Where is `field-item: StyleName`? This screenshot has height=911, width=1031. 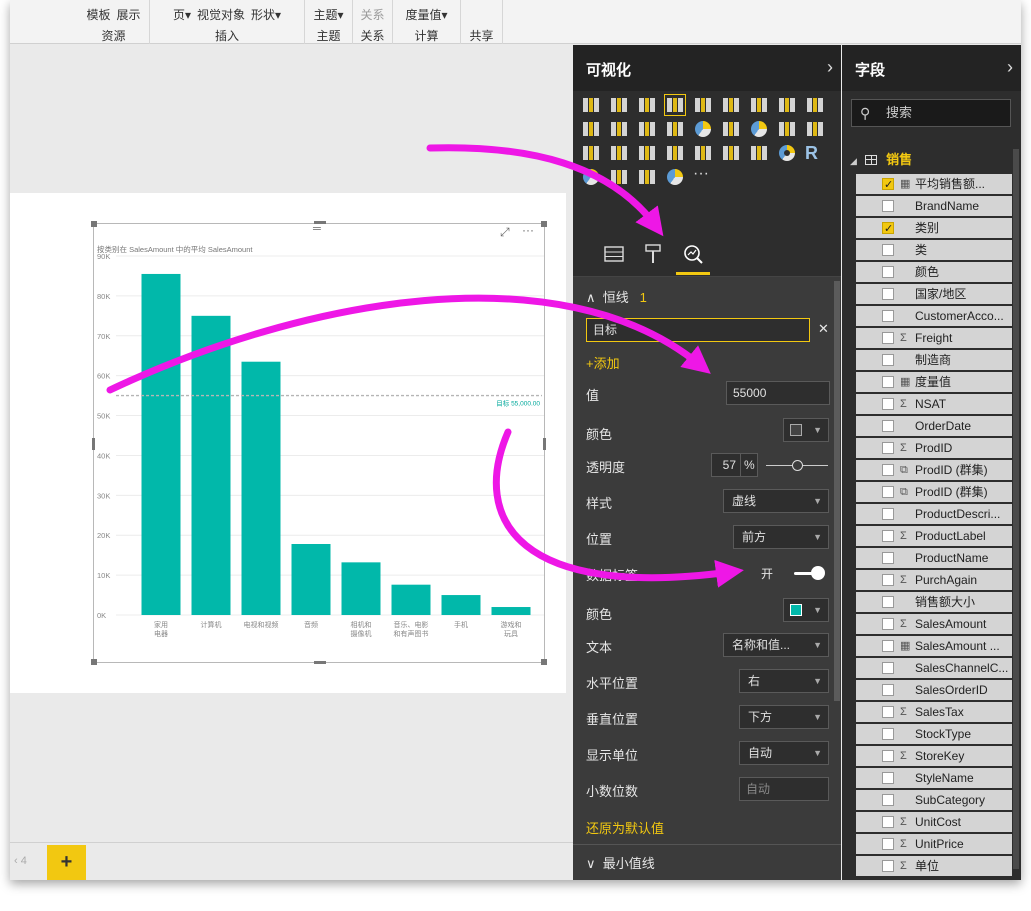 field-item: StyleName is located at coordinates (934, 778).